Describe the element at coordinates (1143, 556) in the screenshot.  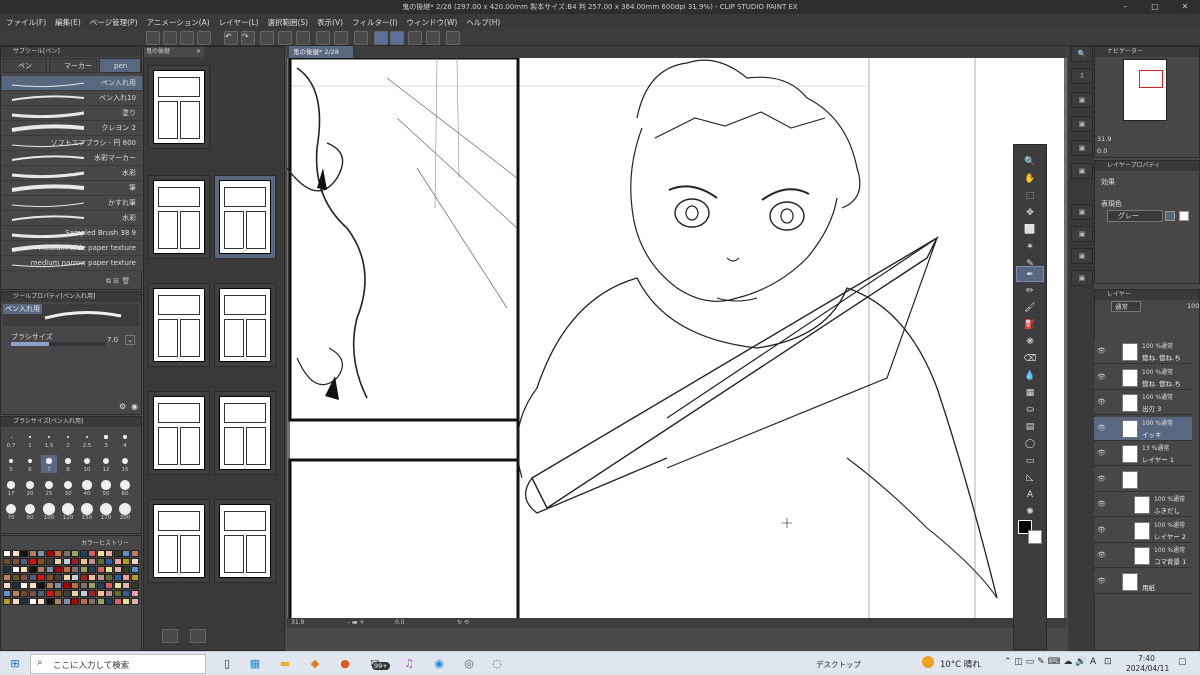
I see `layer-row: 👁 100 %通常 コマ背景 1` at that location.